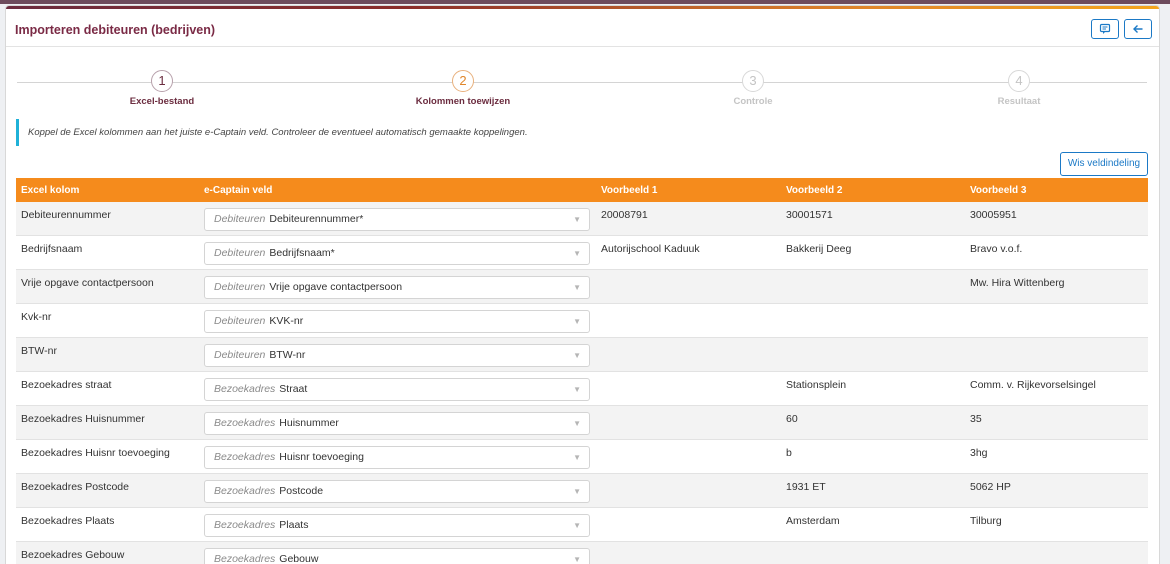 This screenshot has height=564, width=1170. What do you see at coordinates (976, 419) in the screenshot?
I see `example-3: 35` at bounding box center [976, 419].